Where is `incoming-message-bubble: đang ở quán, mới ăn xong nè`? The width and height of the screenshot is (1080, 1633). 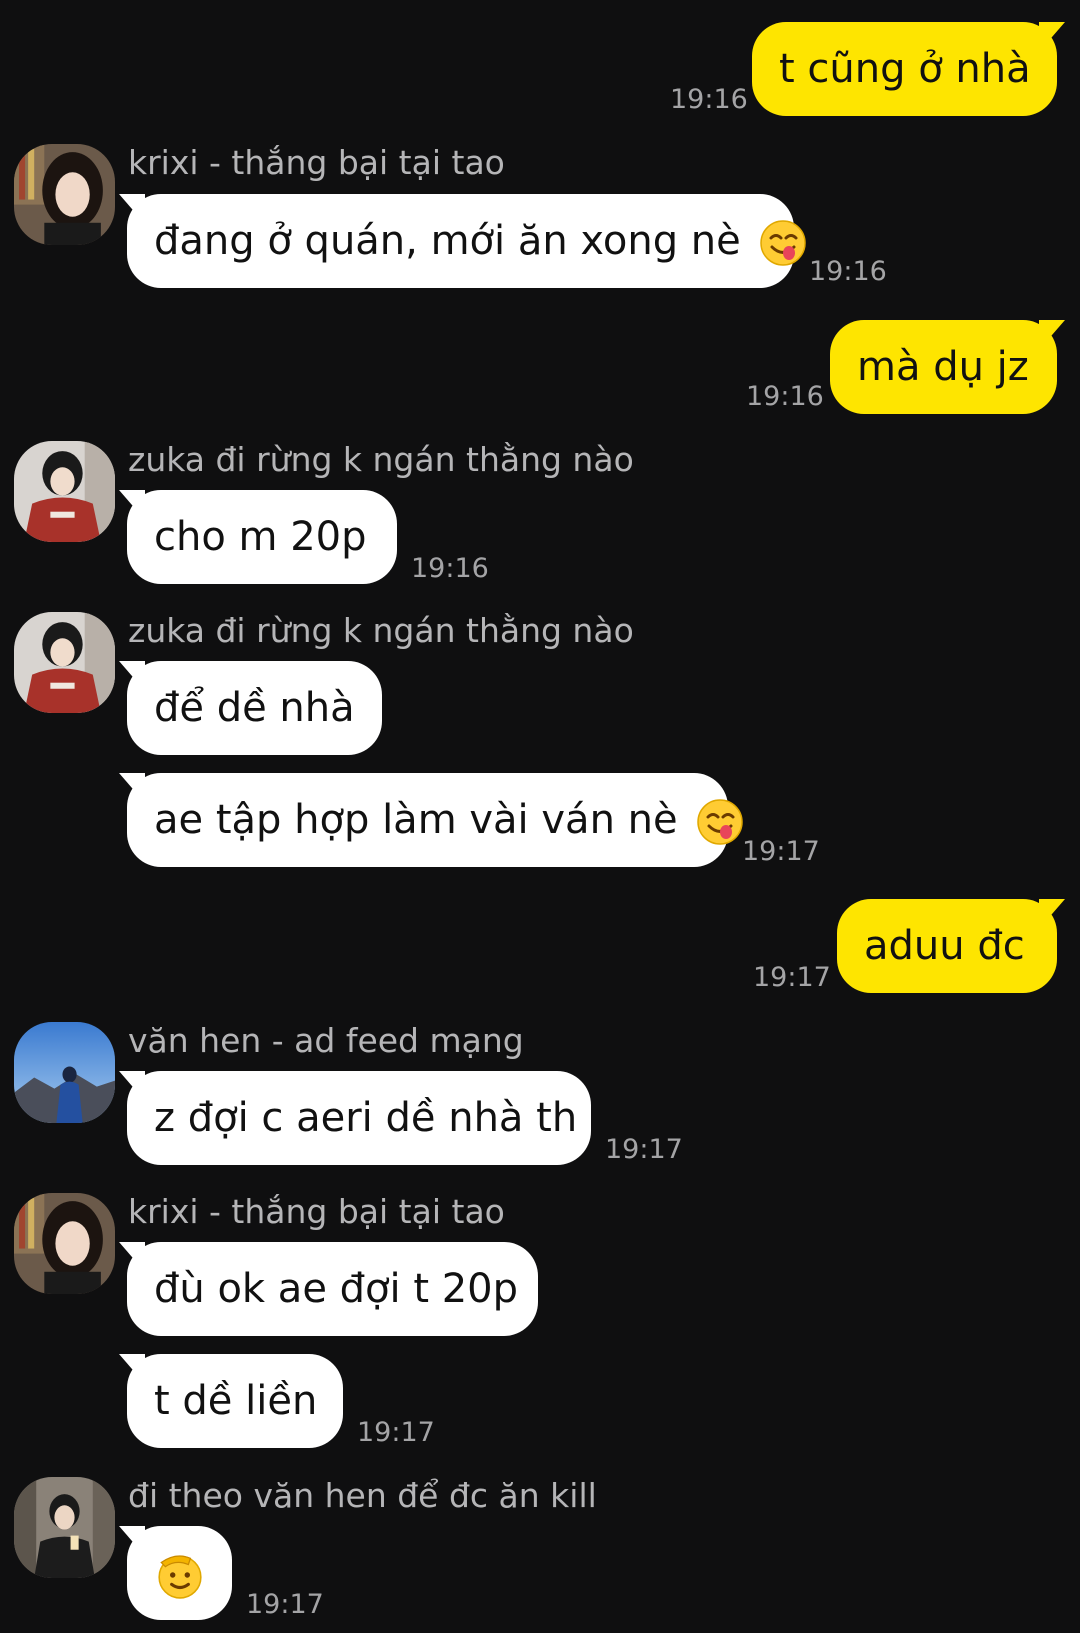
incoming-message-bubble: đang ở quán, mới ăn xong nè is located at coordinates (467, 241).